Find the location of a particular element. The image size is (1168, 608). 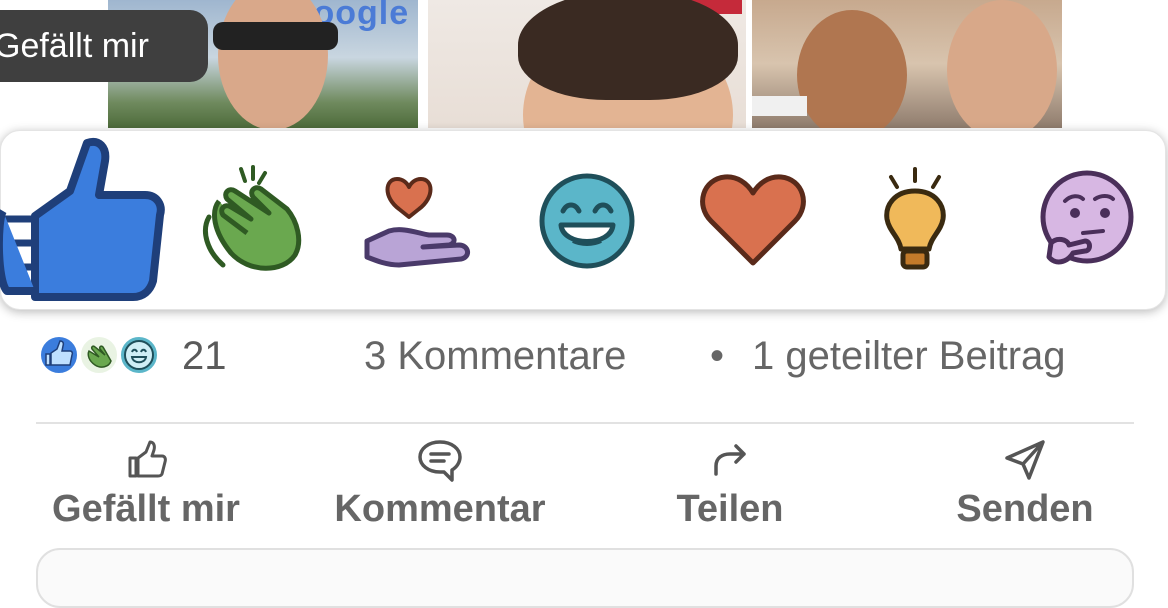

reaction-love is located at coordinates (753, 221).